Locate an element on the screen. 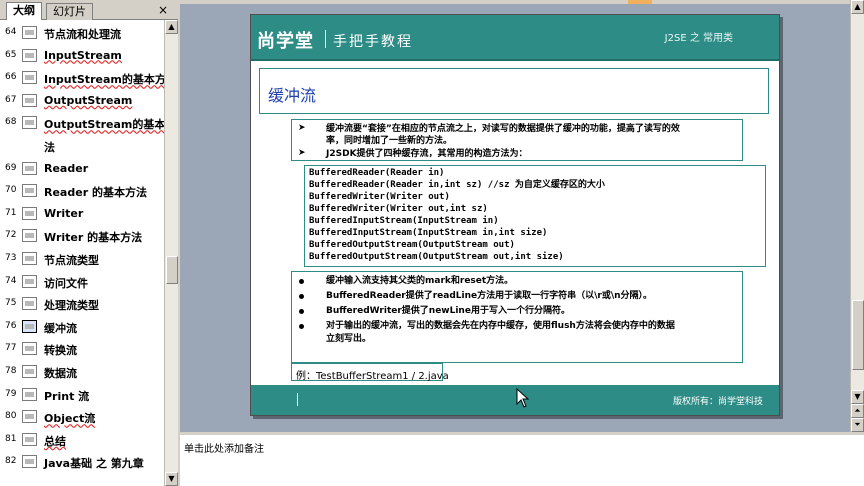 The height and width of the screenshot is (486, 864). outline-item-label: 访问文件 is located at coordinates (66, 283).